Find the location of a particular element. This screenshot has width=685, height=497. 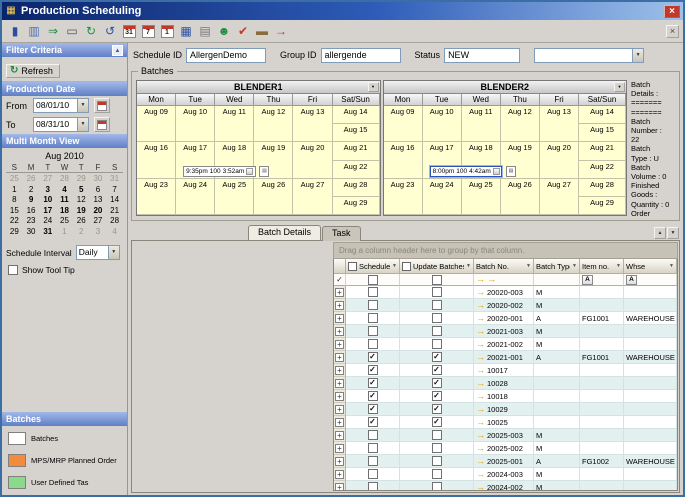

mini-cal-day: 14 is located at coordinates (114, 200).